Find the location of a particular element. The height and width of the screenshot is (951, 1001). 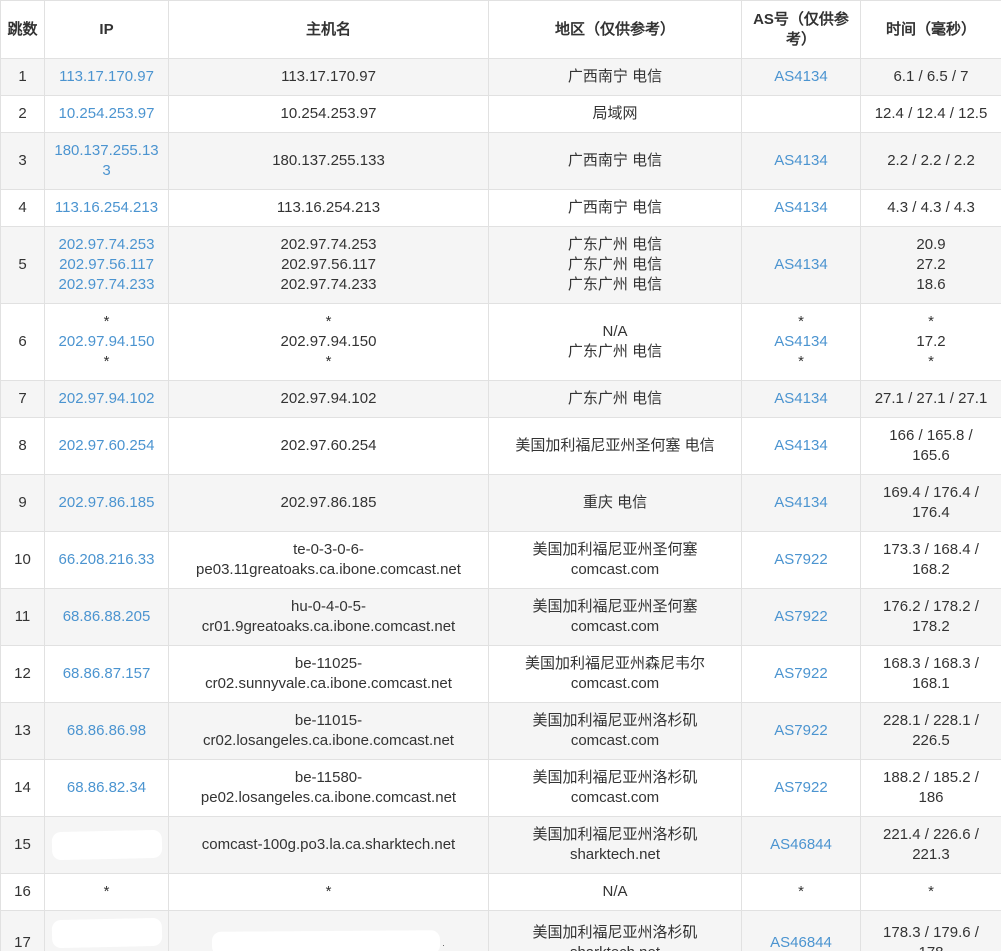

host-line: cr01.9greatoaks.ca.ibone.comcast.net is located at coordinates (328, 627).